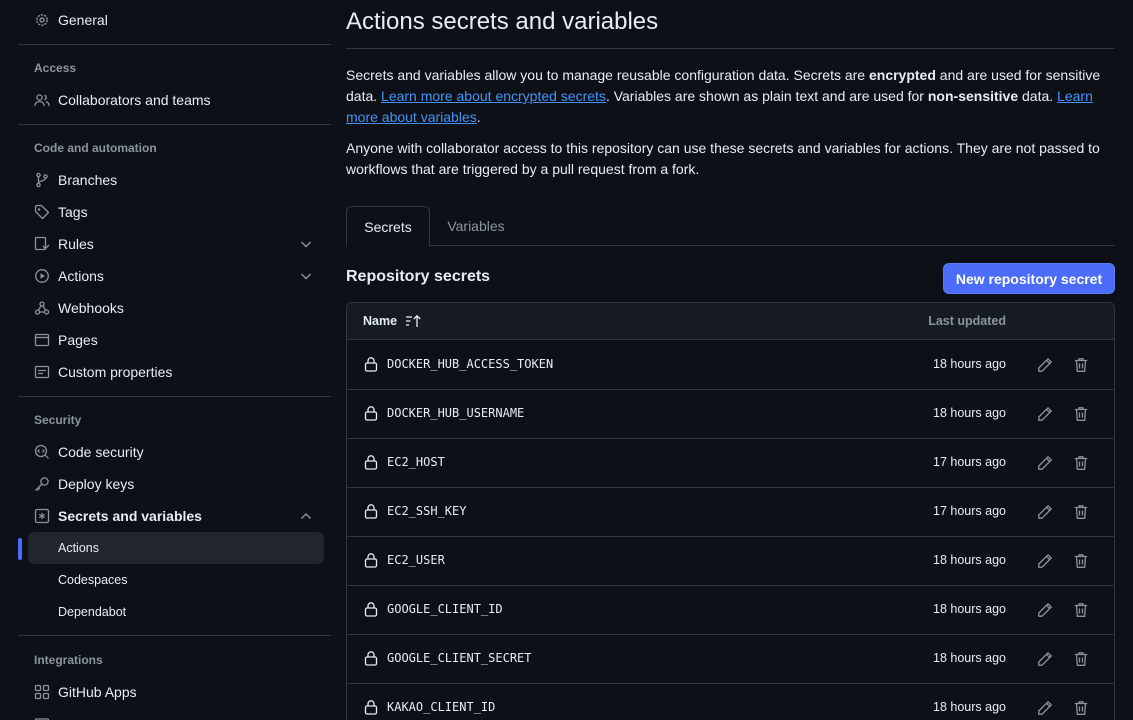 This screenshot has width=1133, height=720. Describe the element at coordinates (171, 244) in the screenshot. I see `sidebar-item-rules: Rules` at that location.